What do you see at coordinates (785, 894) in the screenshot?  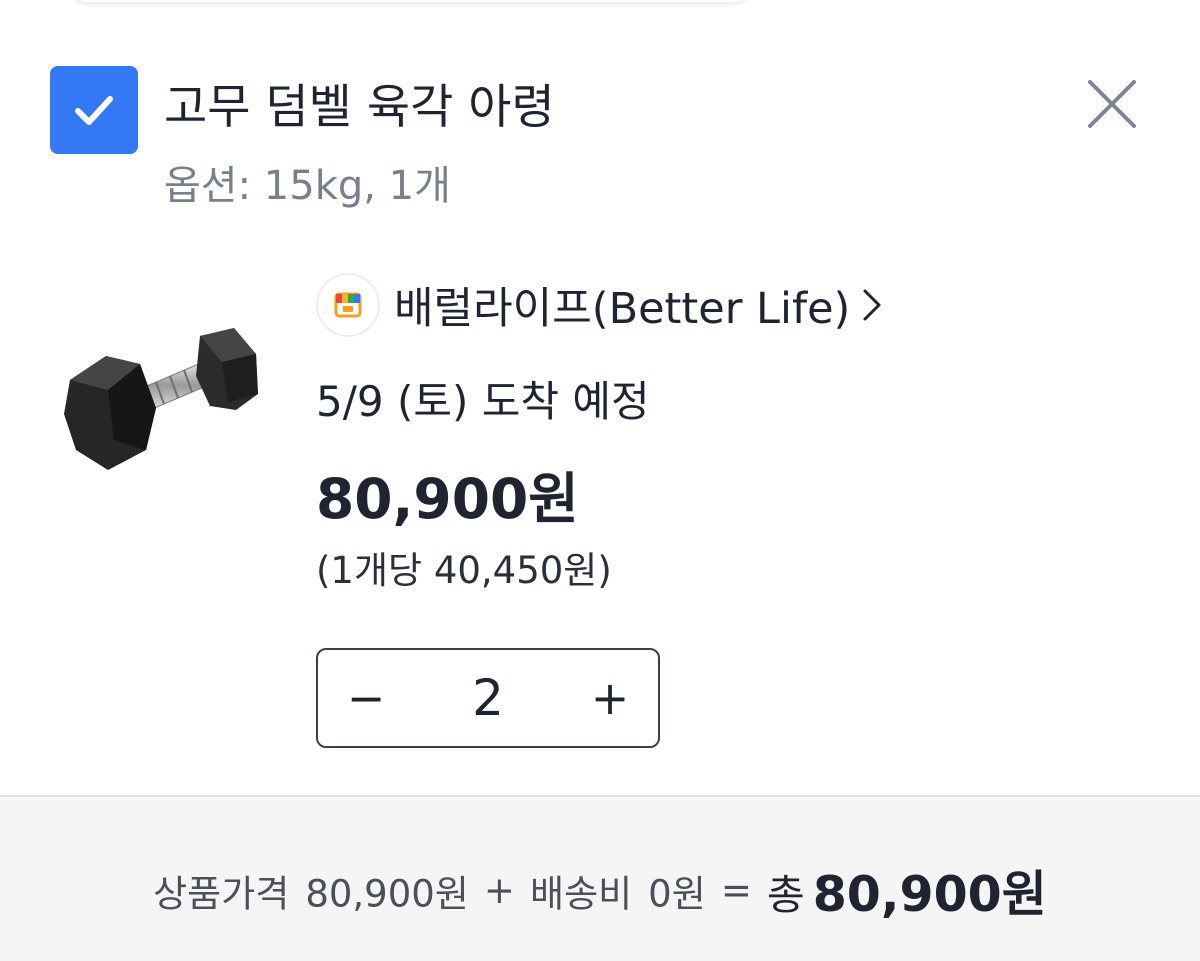 I see `total-label: 총` at bounding box center [785, 894].